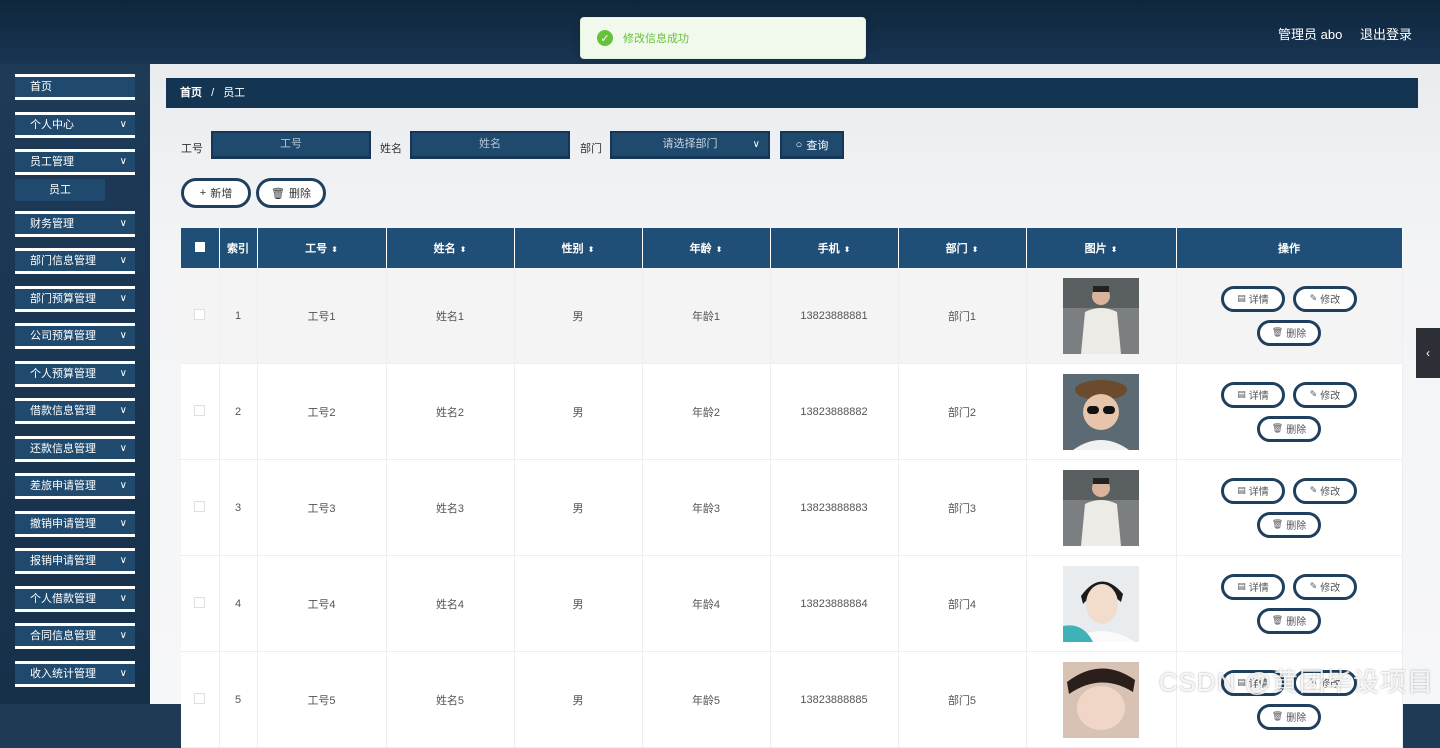  I want to click on name-field, so click(490, 144).